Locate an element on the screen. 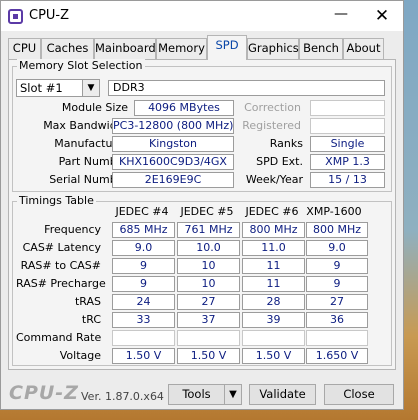 This screenshot has height=420, width=418. registered-label: Registered is located at coordinates (271, 125).